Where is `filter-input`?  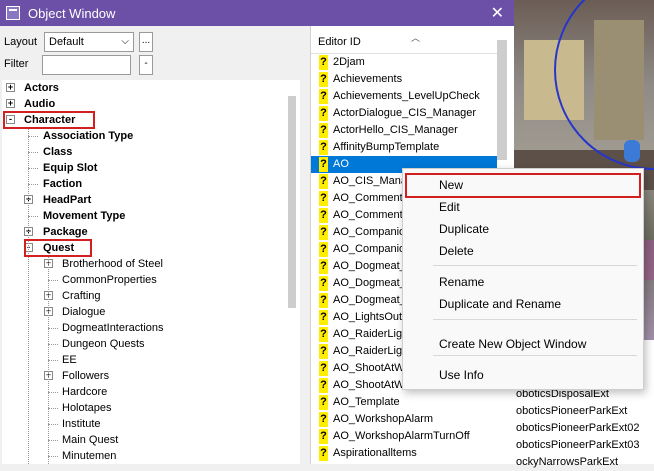
filter-input is located at coordinates (86, 65).